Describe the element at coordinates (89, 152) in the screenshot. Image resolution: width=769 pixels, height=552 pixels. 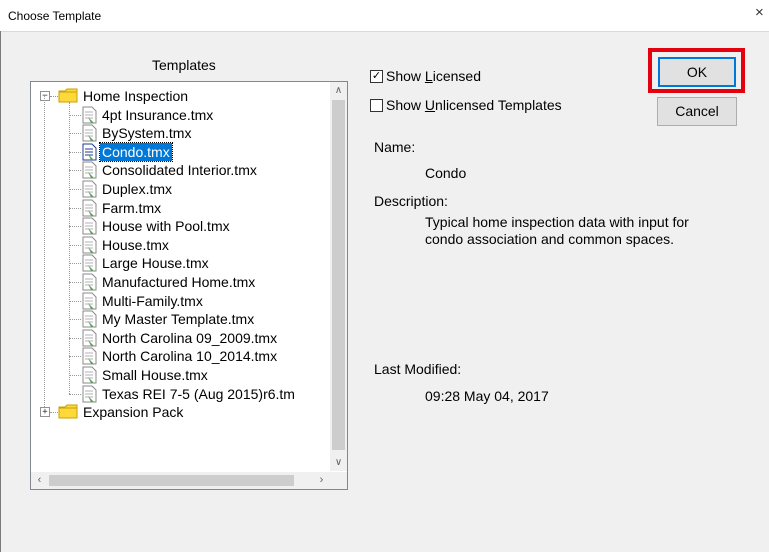
I see `template-selected-file-icon` at that location.